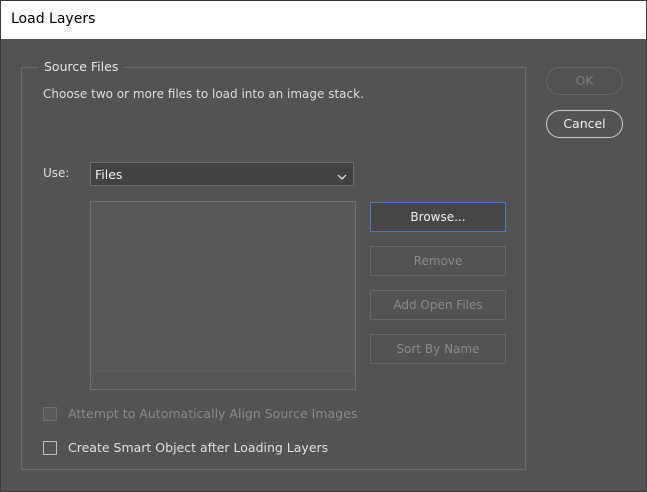 The image size is (647, 492). I want to click on remove-button: Remove, so click(438, 261).